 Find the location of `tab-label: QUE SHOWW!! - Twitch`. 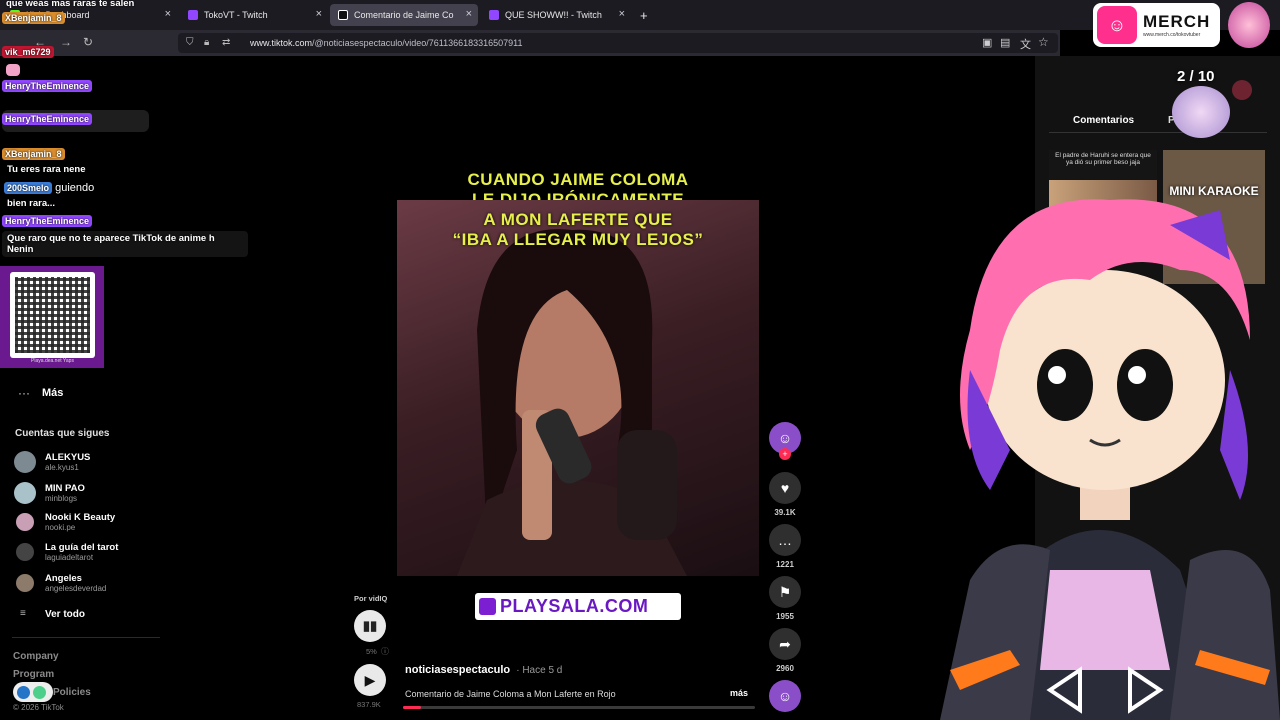

tab-label: QUE SHOWW!! - Twitch is located at coordinates (553, 15).